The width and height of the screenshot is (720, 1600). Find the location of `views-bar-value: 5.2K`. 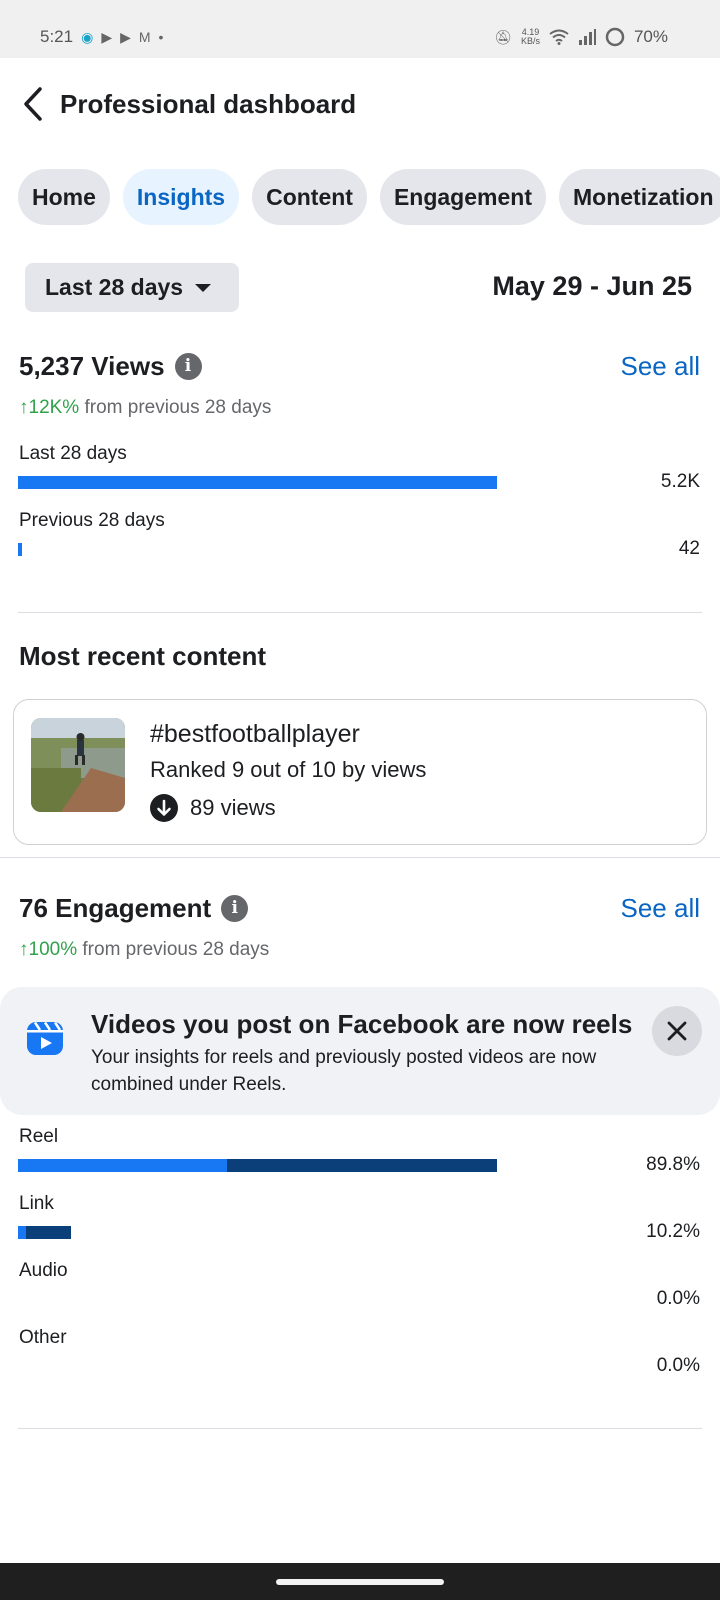

views-bar-value: 5.2K is located at coordinates (680, 481).